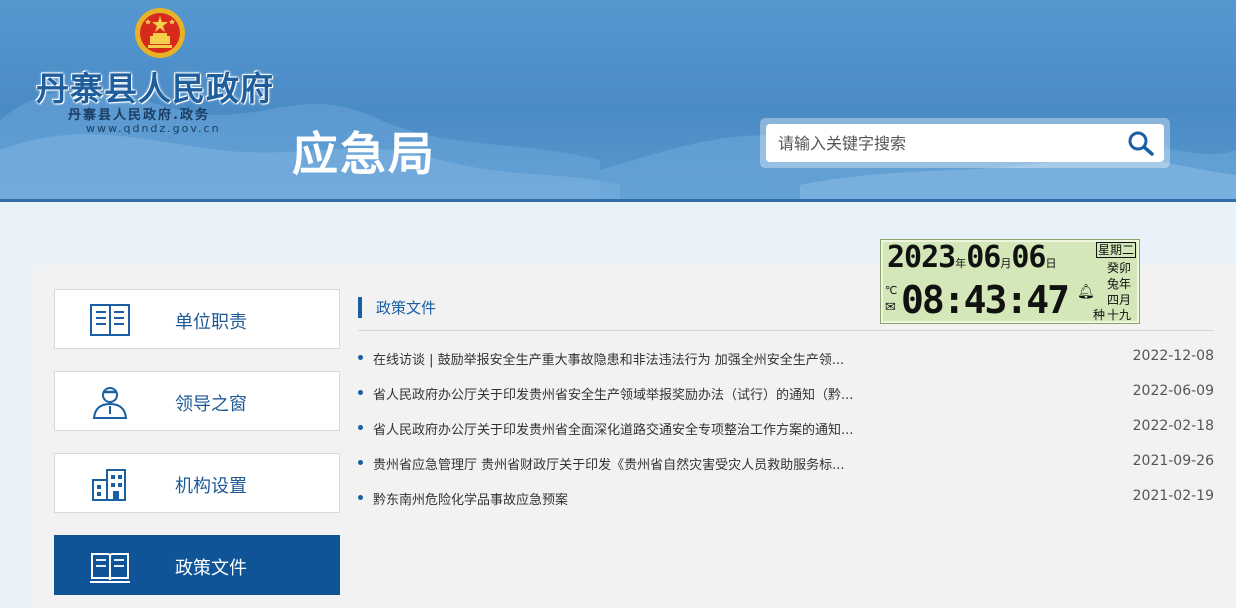 The width and height of the screenshot is (1236, 608). Describe the element at coordinates (110, 568) in the screenshot. I see `open-book-icon` at that location.